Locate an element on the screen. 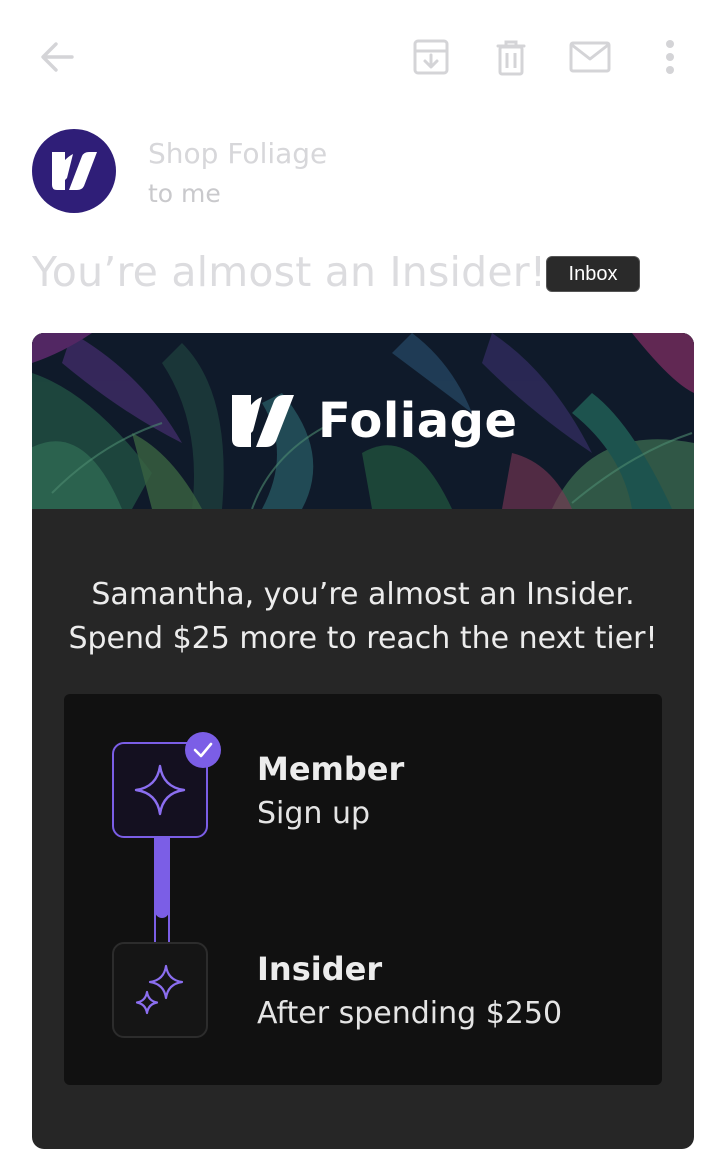 The width and height of the screenshot is (726, 1165). more-vert-icon is located at coordinates (670, 57).